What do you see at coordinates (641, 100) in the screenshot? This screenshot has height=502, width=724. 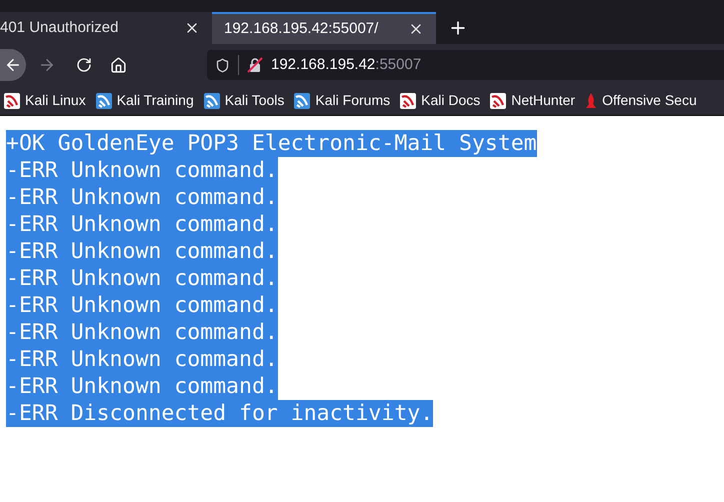 I see `bookmark-item: Offensive Secu` at bounding box center [641, 100].